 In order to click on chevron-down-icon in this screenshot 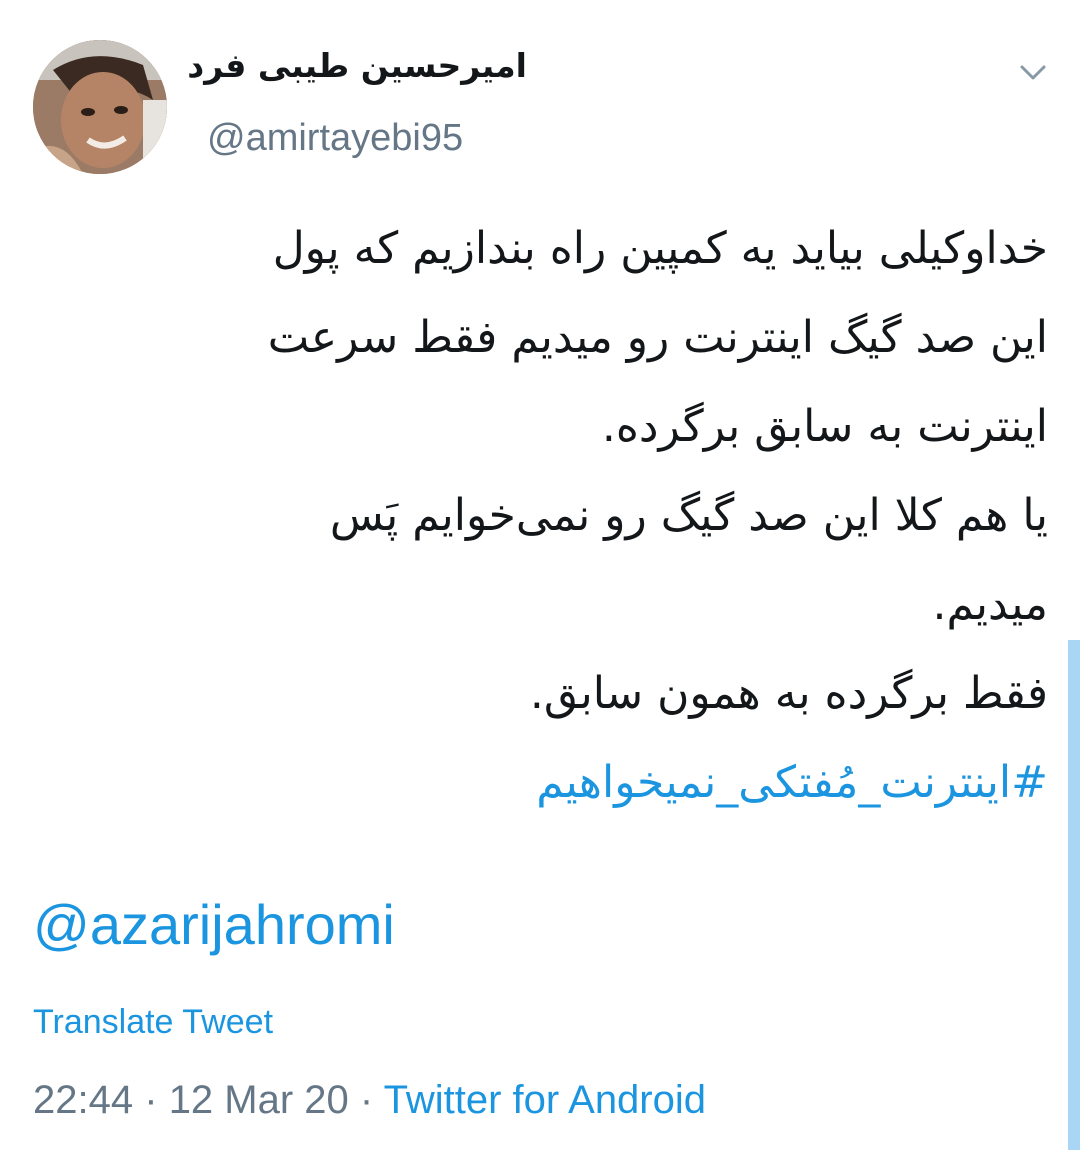, I will do `click(1033, 72)`.